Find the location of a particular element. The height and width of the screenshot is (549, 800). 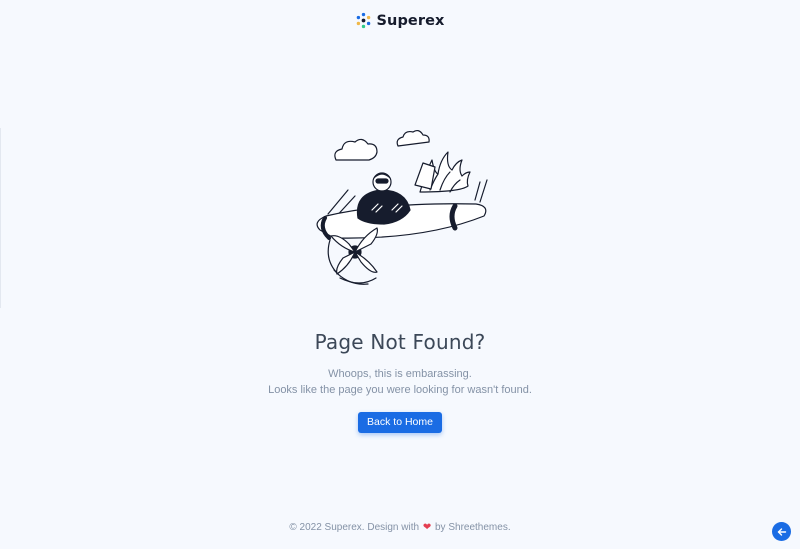

brand-logo-link: Superex is located at coordinates (400, 20).